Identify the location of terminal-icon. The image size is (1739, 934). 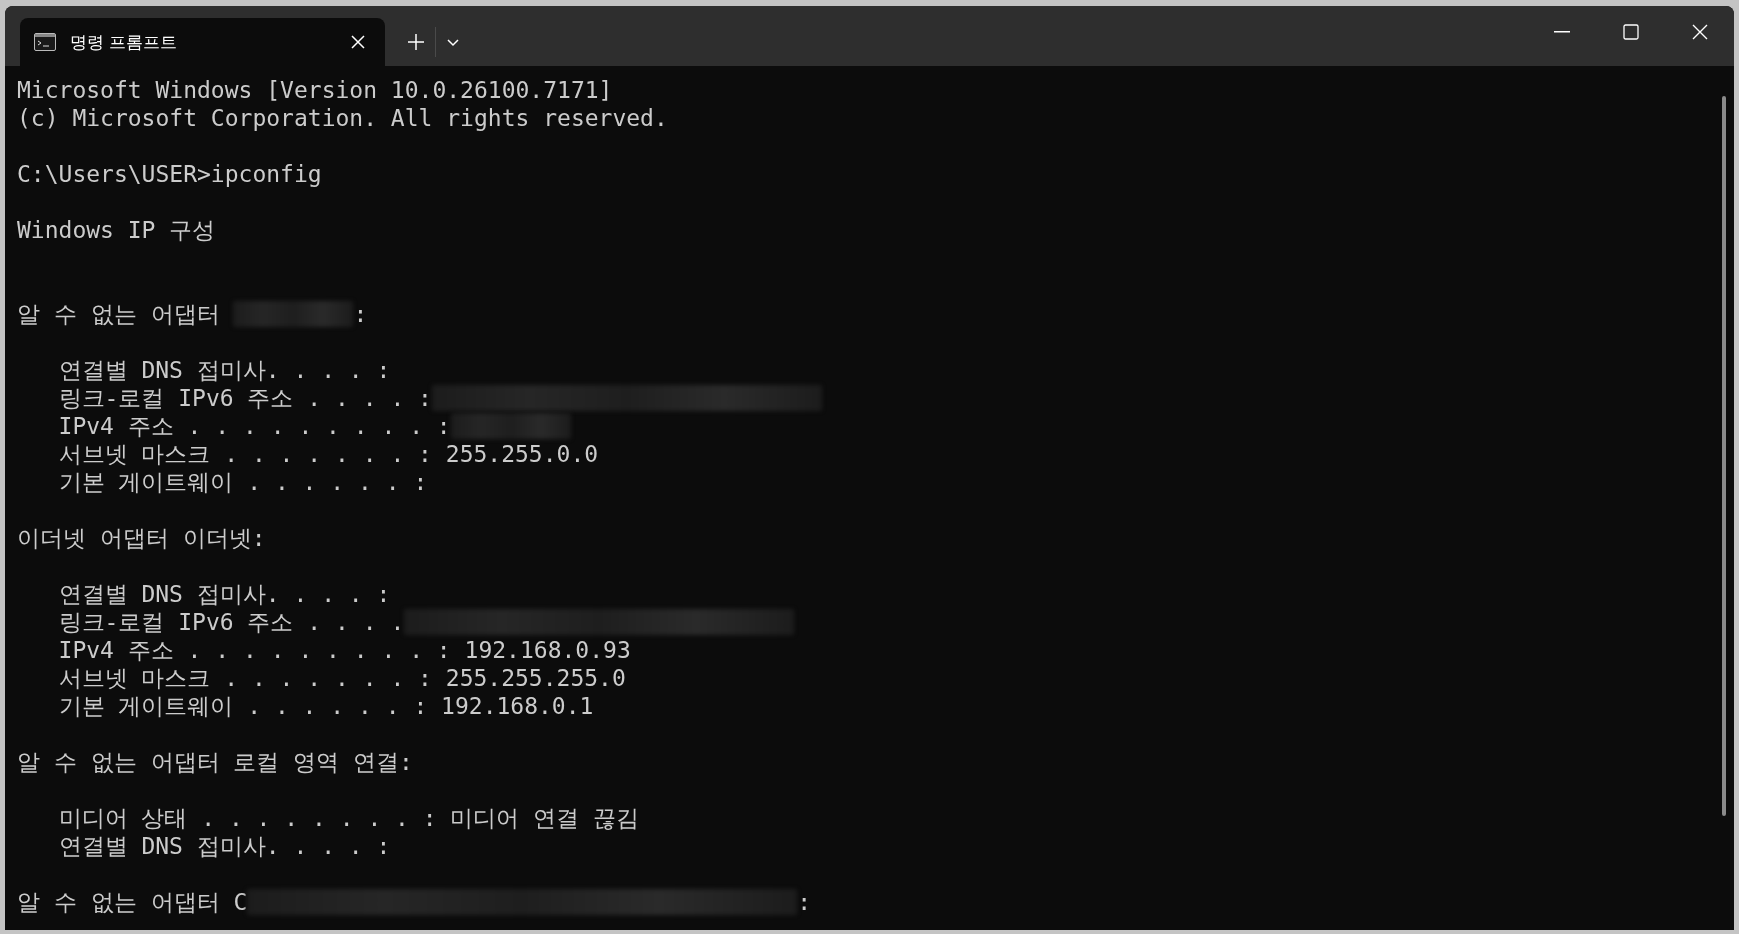
(45, 42).